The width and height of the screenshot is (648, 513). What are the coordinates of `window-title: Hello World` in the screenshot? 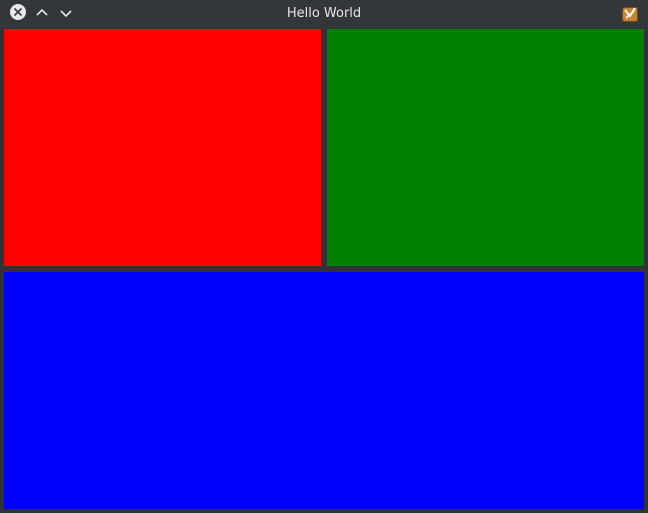 It's located at (324, 13).